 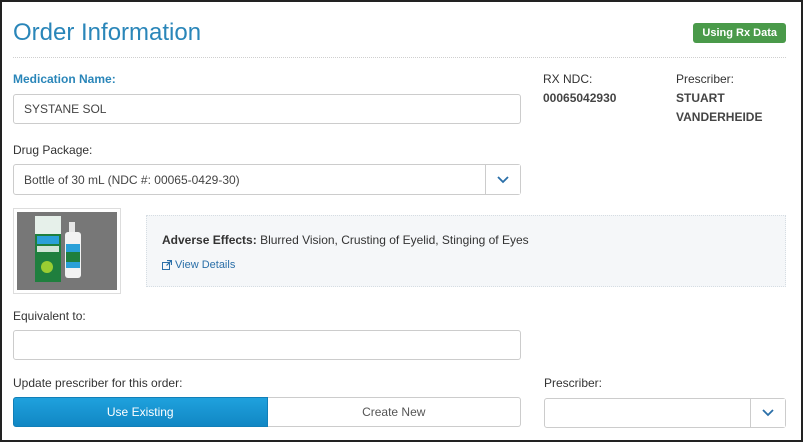 I want to click on prescriber-select, so click(x=665, y=413).